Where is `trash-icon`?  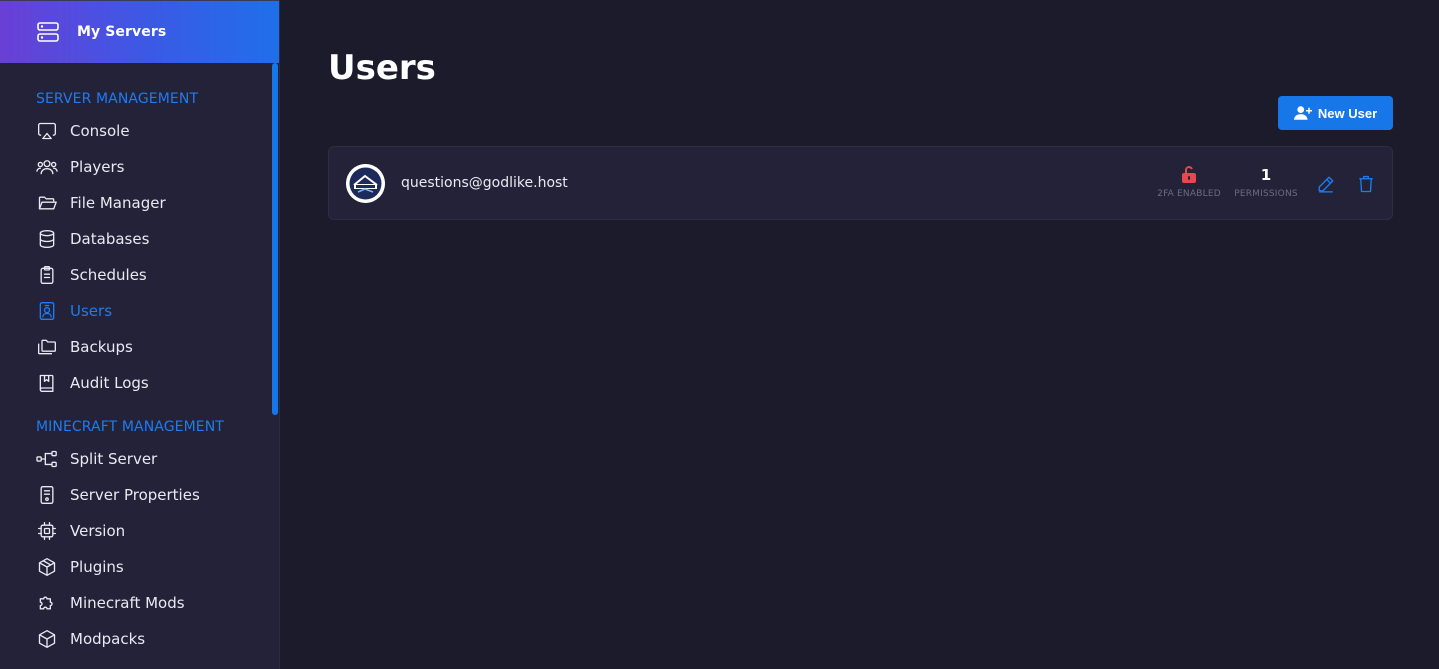 trash-icon is located at coordinates (1366, 184).